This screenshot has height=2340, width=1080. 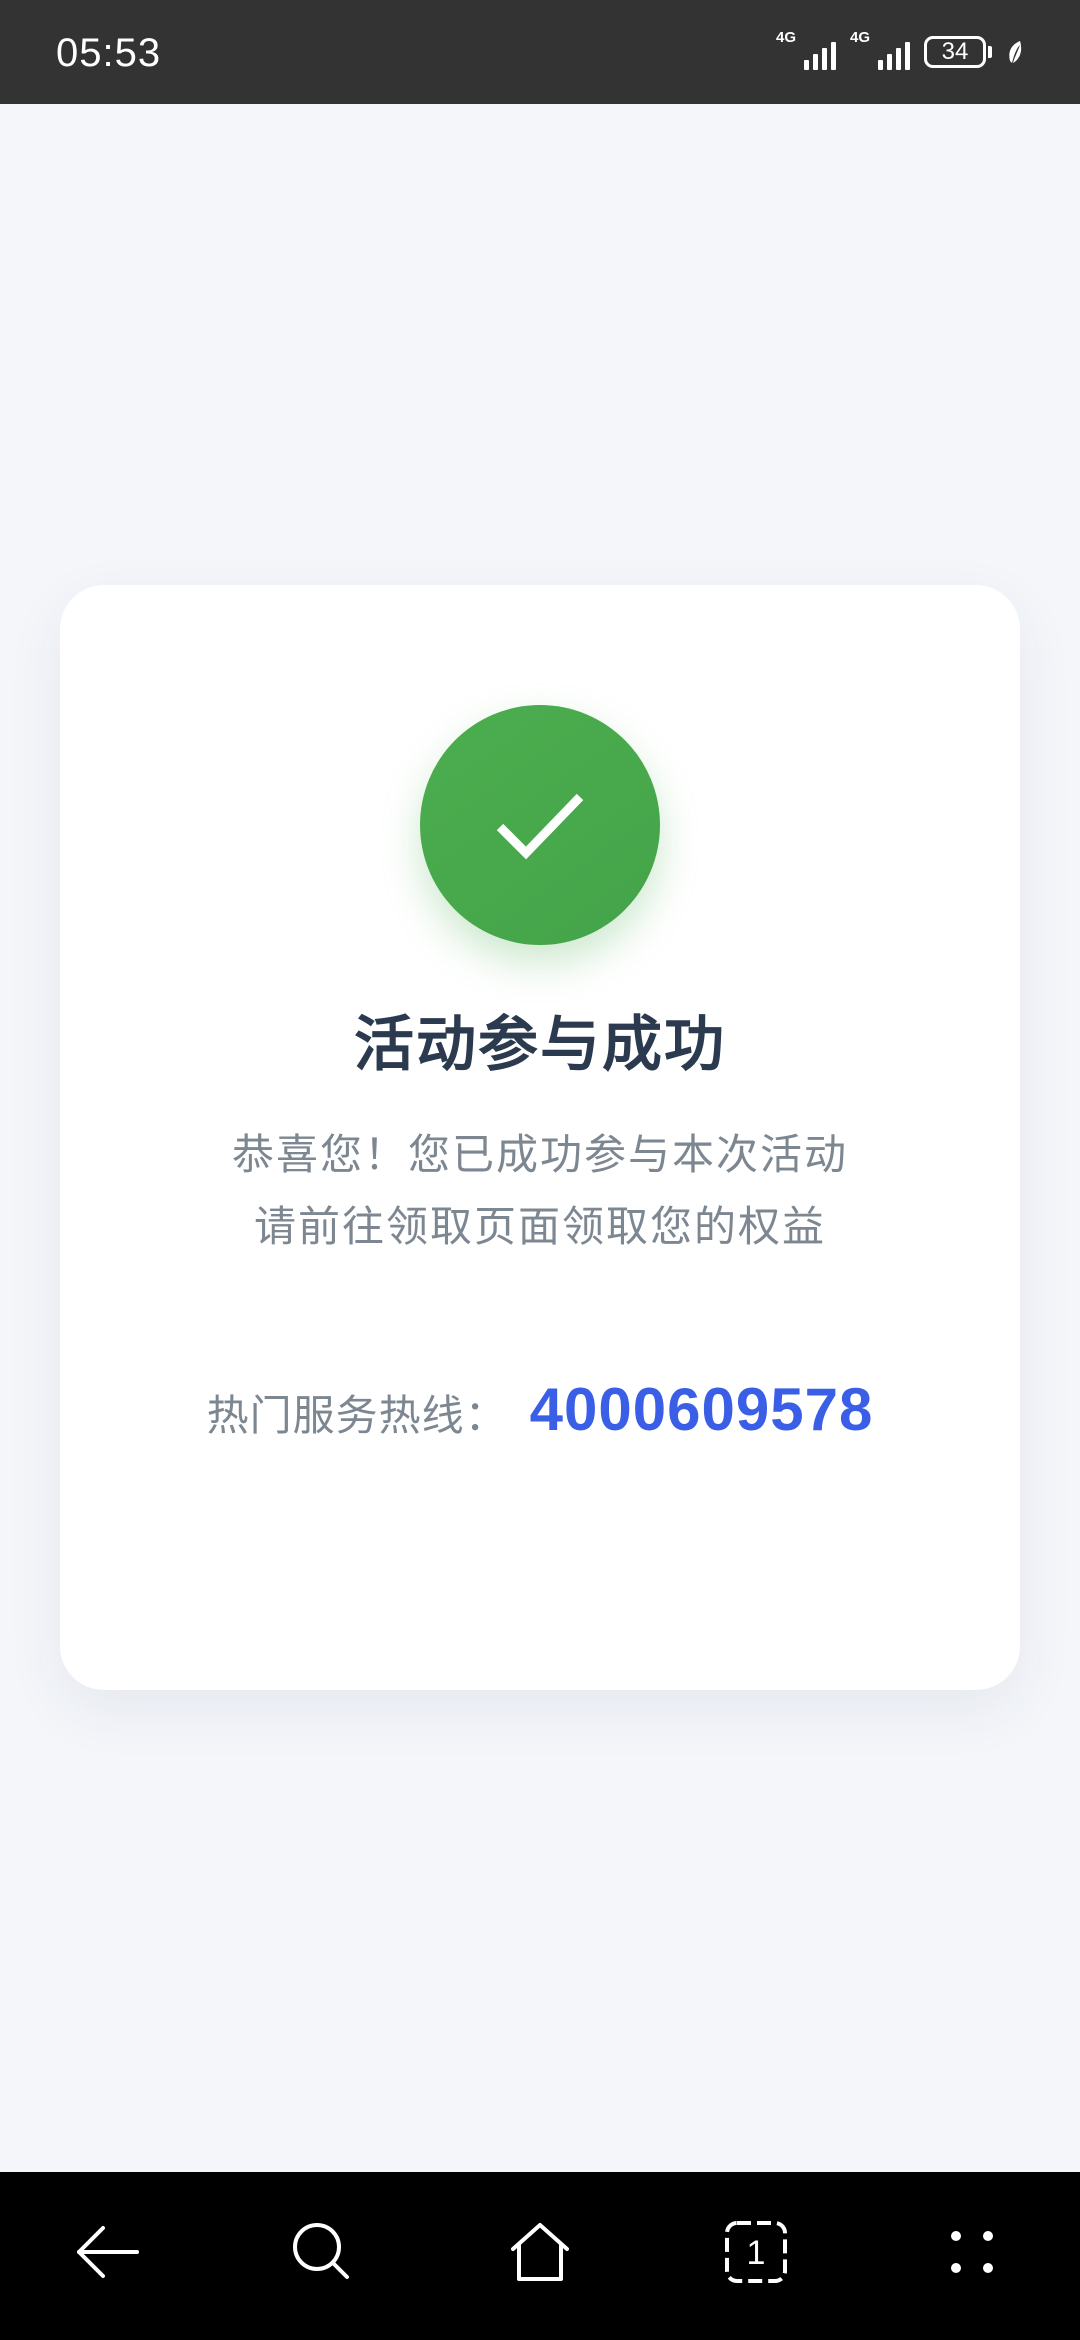 I want to click on menu-icon, so click(x=972, y=2252).